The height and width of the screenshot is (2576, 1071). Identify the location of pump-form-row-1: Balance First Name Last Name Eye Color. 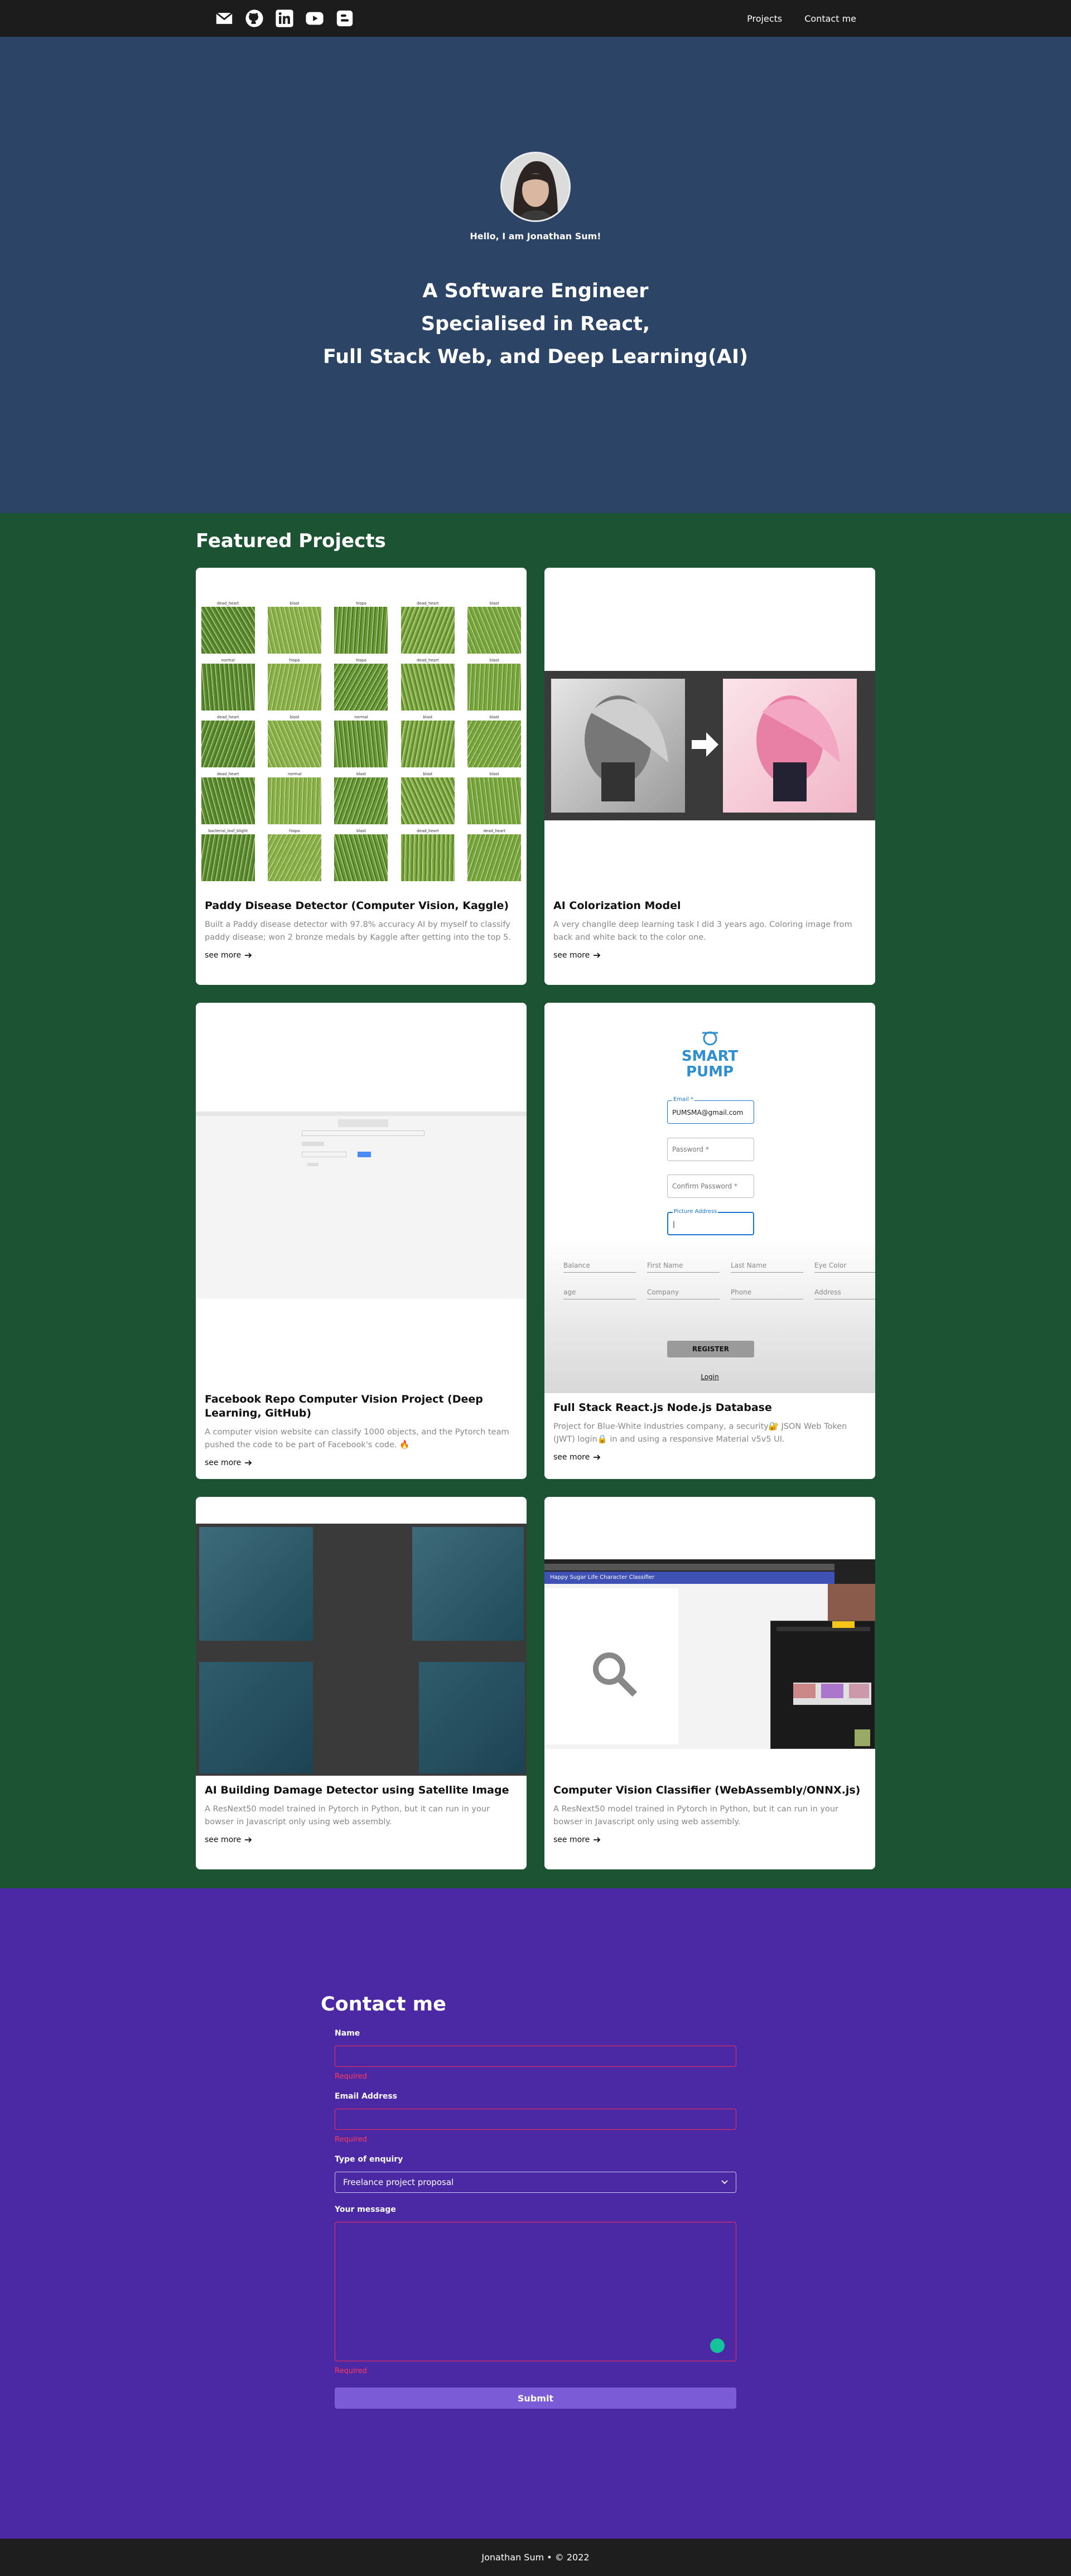
(719, 1266).